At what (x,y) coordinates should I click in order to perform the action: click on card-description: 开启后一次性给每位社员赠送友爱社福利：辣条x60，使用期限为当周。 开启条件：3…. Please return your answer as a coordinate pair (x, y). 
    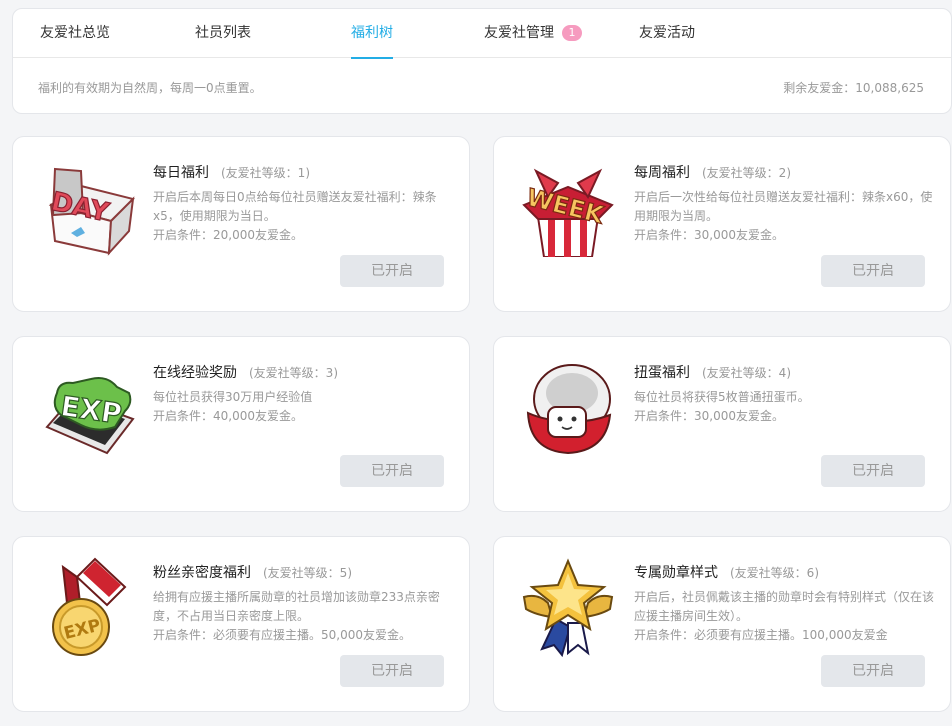
    Looking at the image, I should click on (784, 216).